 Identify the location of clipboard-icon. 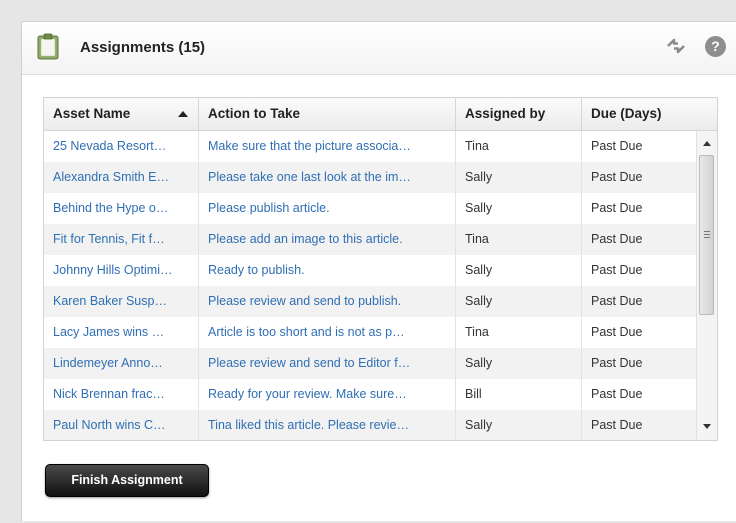
(48, 46).